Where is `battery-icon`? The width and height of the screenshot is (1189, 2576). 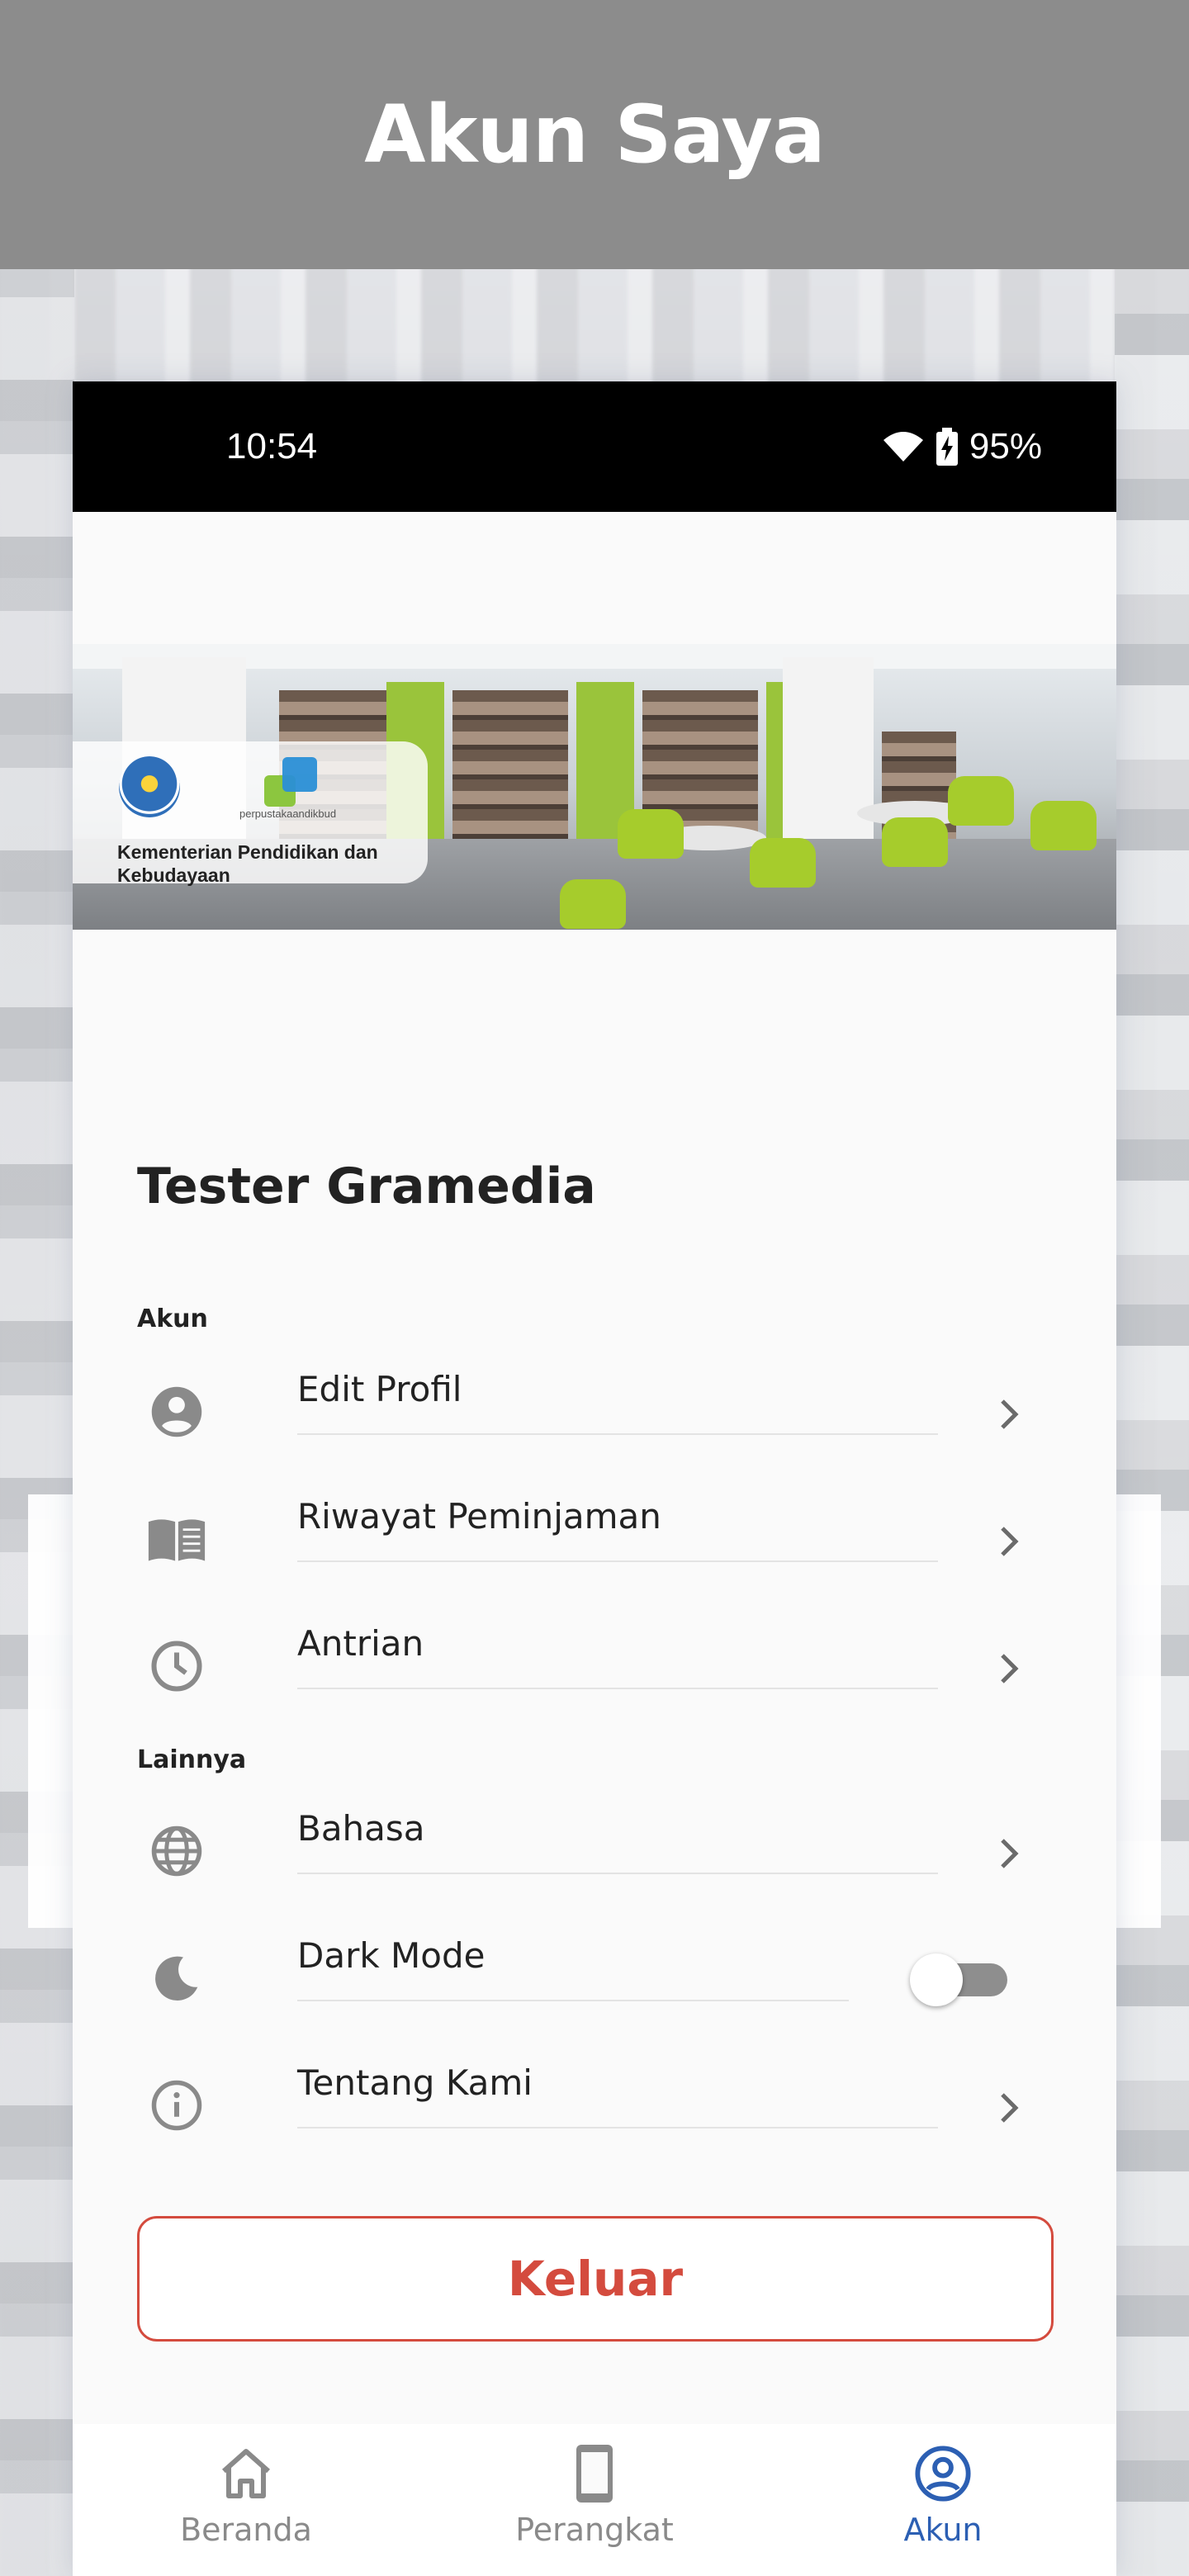 battery-icon is located at coordinates (947, 447).